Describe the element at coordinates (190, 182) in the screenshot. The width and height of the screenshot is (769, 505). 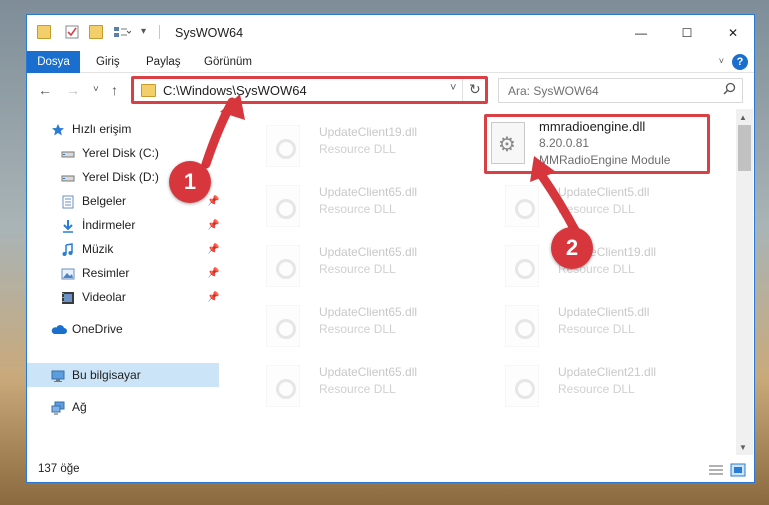
I see `annotation-marker-1: 1` at that location.